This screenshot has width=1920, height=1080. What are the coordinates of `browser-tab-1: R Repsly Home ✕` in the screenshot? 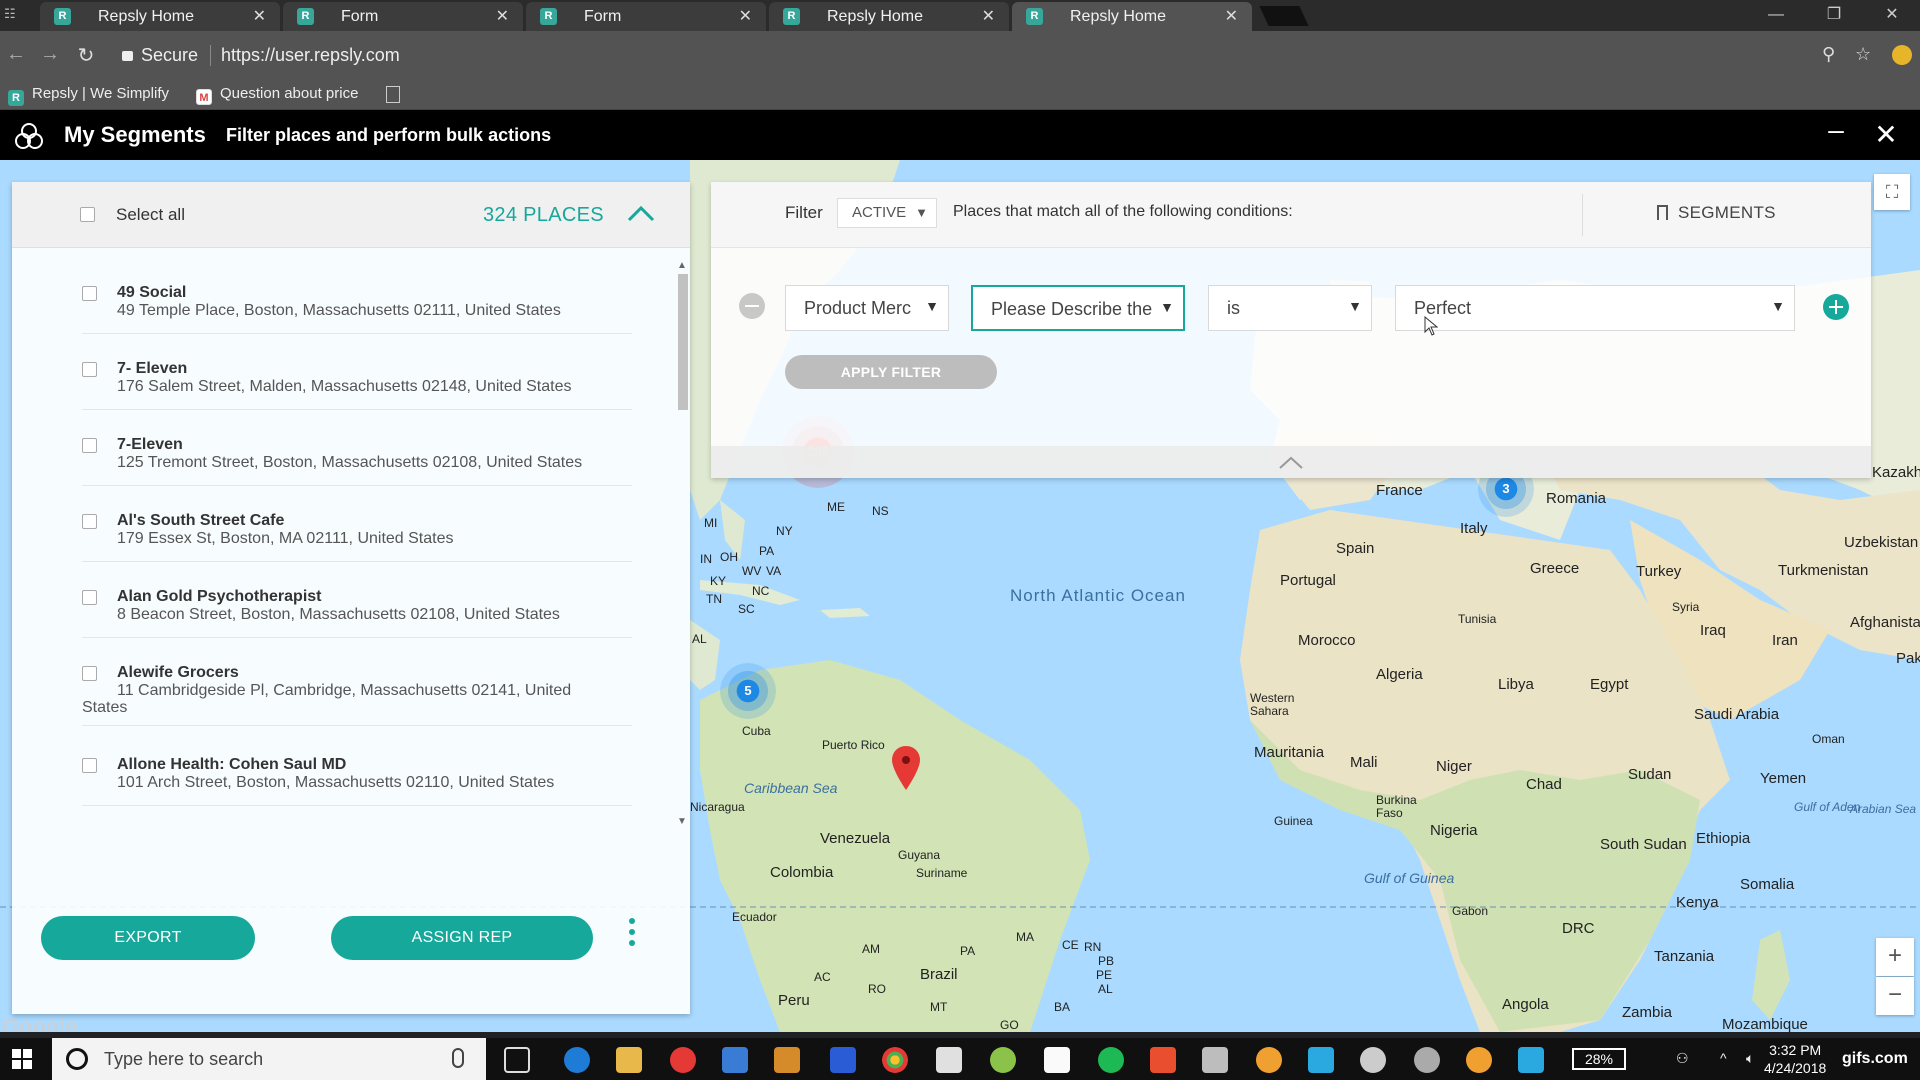 It's located at (160, 16).